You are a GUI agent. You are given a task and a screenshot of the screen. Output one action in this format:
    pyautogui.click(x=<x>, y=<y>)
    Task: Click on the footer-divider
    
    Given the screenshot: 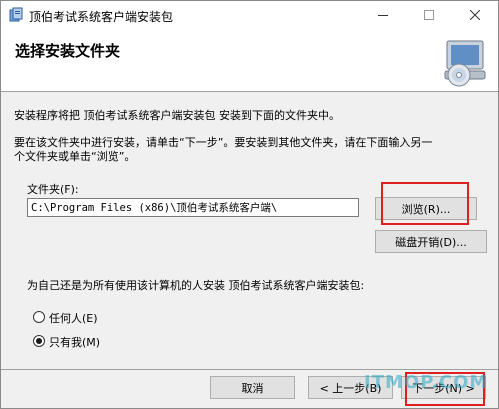 What is the action you would take?
    pyautogui.click(x=249, y=369)
    